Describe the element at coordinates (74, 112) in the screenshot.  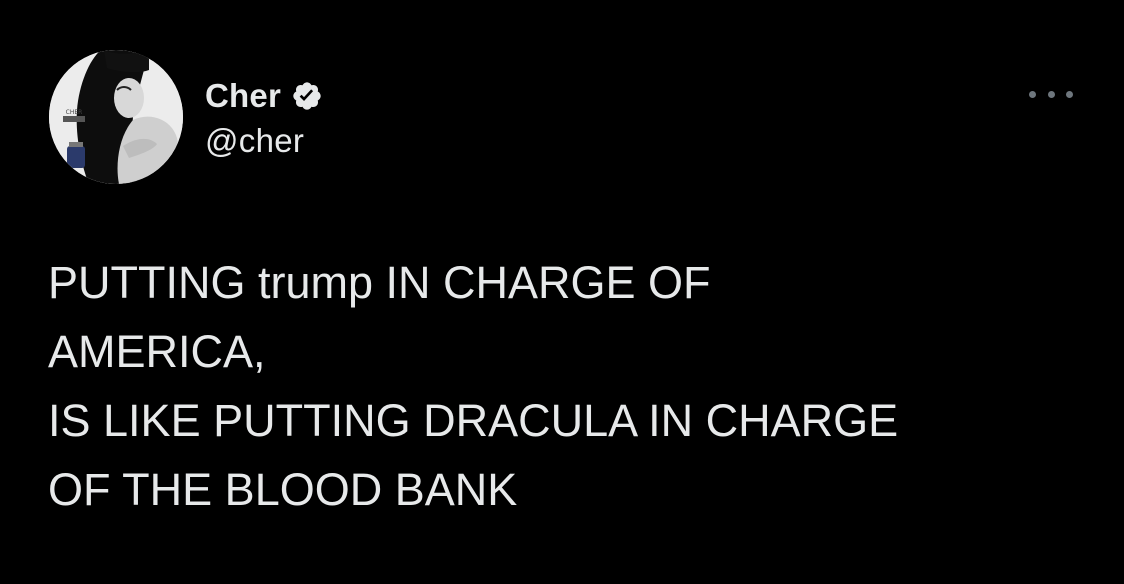
I see `svg-text: CHER` at that location.